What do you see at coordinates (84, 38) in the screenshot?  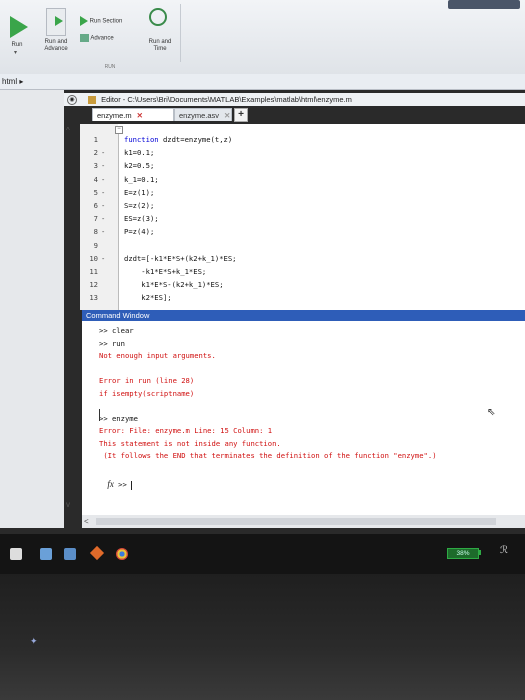 I see `advance-icon` at bounding box center [84, 38].